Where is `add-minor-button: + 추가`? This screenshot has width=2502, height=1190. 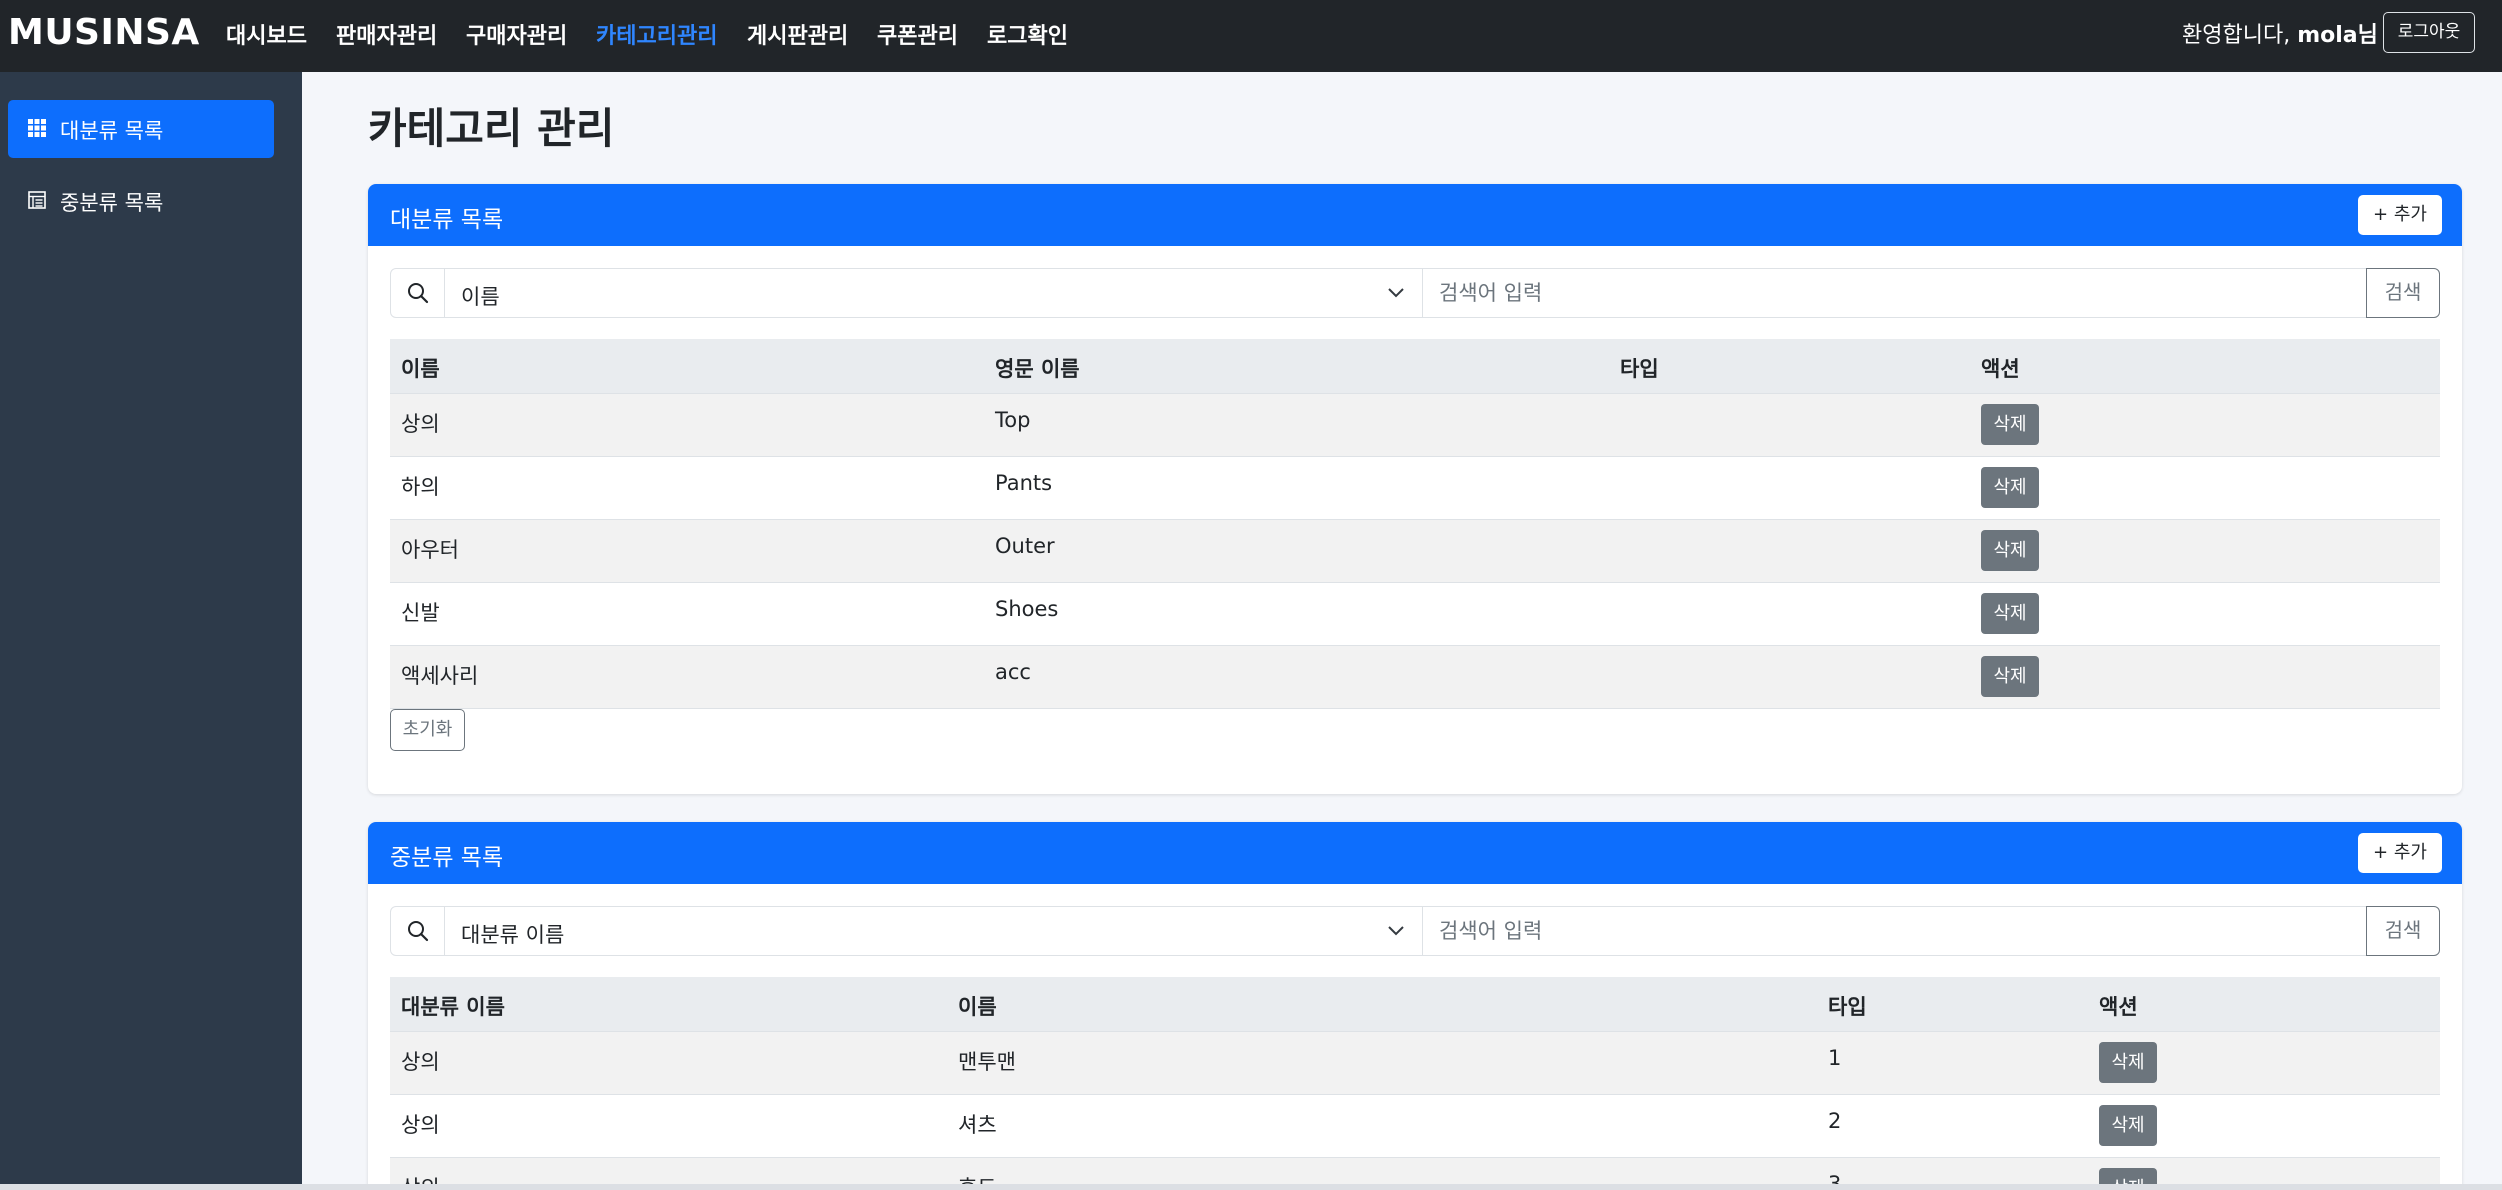 add-minor-button: + 추가 is located at coordinates (2400, 853).